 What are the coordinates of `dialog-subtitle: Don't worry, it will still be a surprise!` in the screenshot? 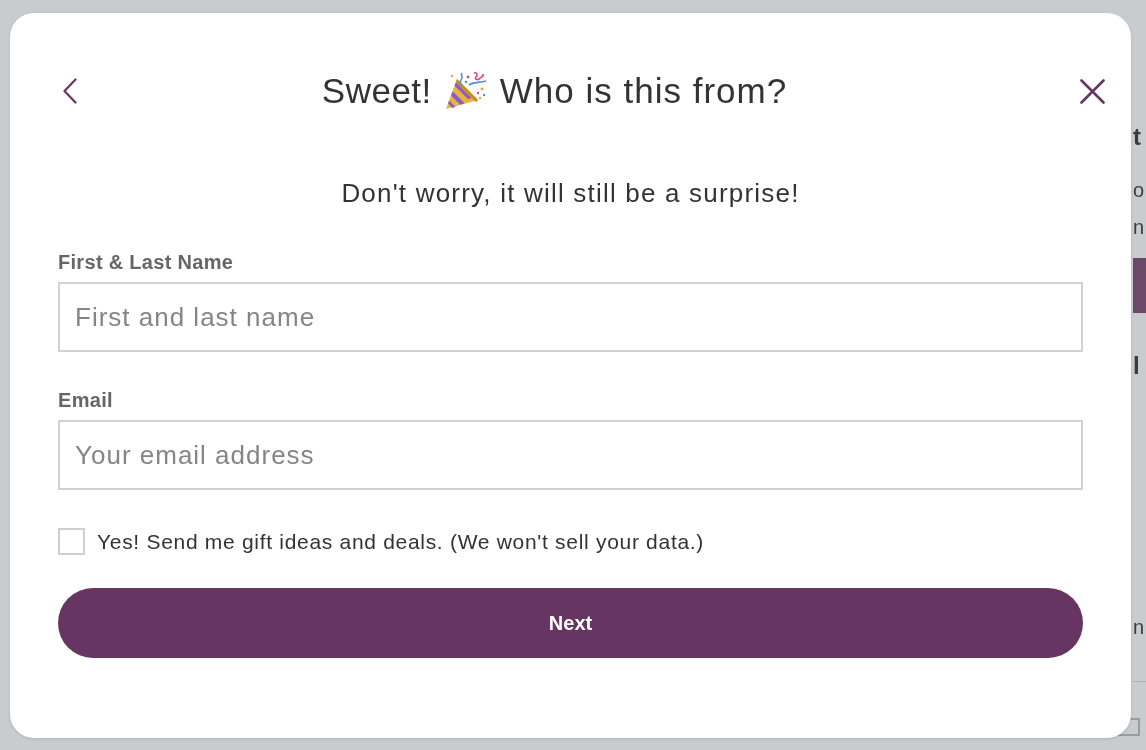 It's located at (570, 193).